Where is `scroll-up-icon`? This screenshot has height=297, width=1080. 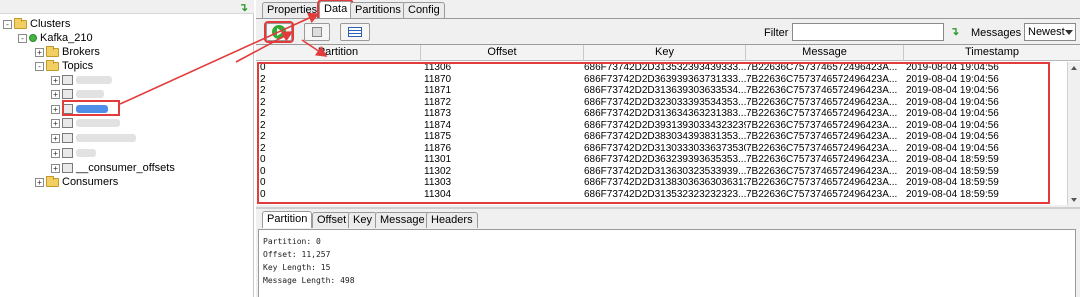 scroll-up-icon is located at coordinates (1074, 68).